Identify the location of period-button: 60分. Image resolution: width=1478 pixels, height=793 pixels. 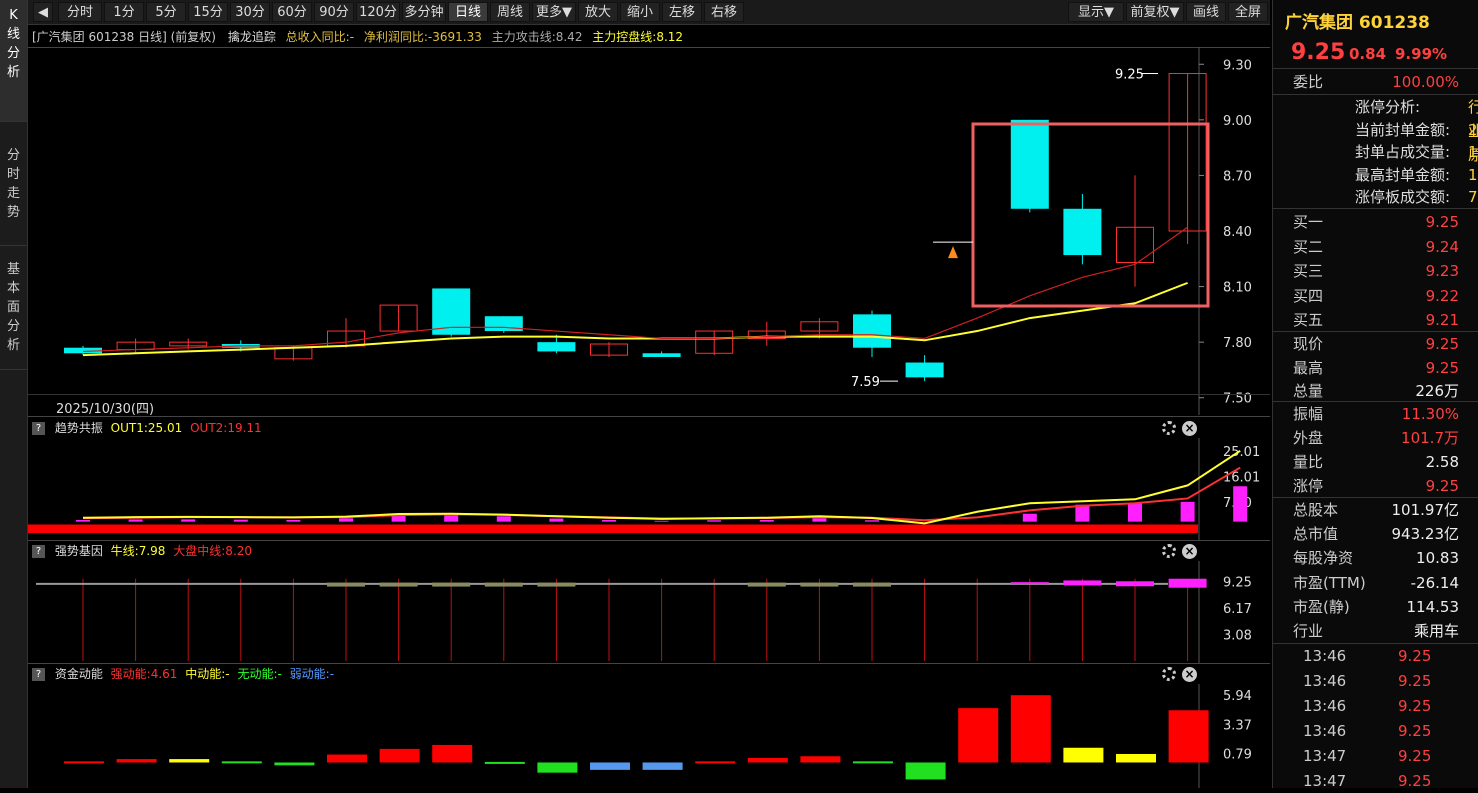
(292, 12).